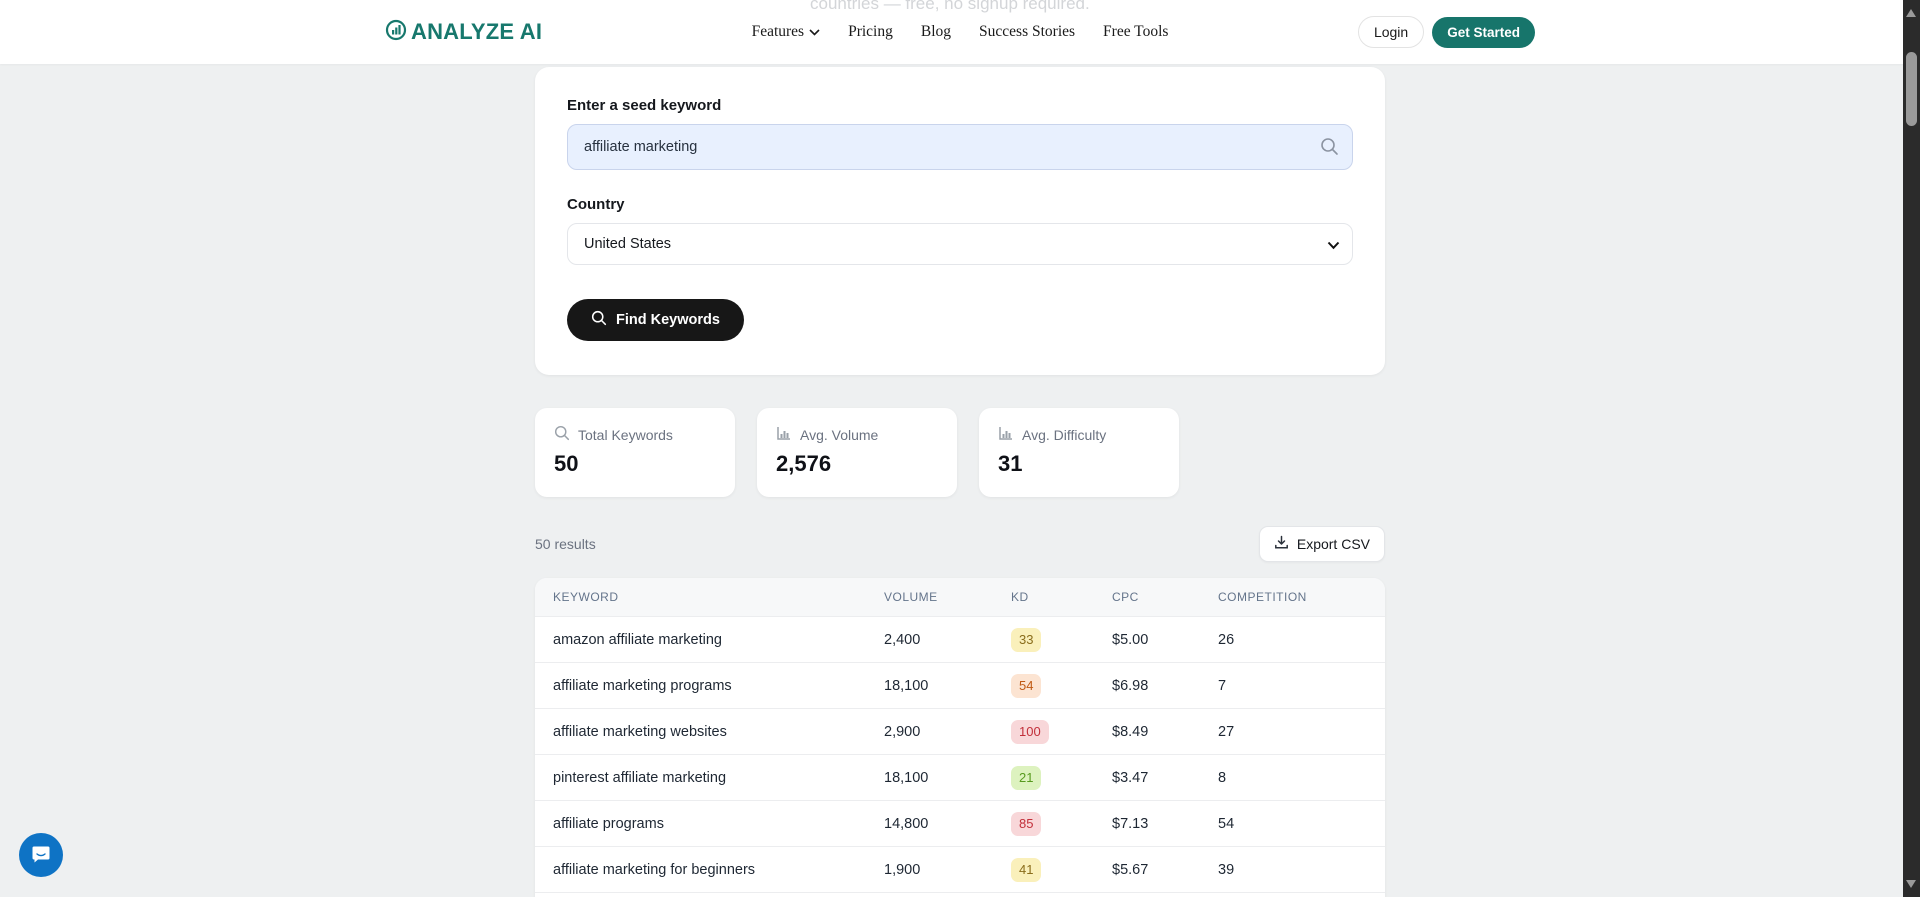  Describe the element at coordinates (960, 244) in the screenshot. I see `country-select: United States` at that location.